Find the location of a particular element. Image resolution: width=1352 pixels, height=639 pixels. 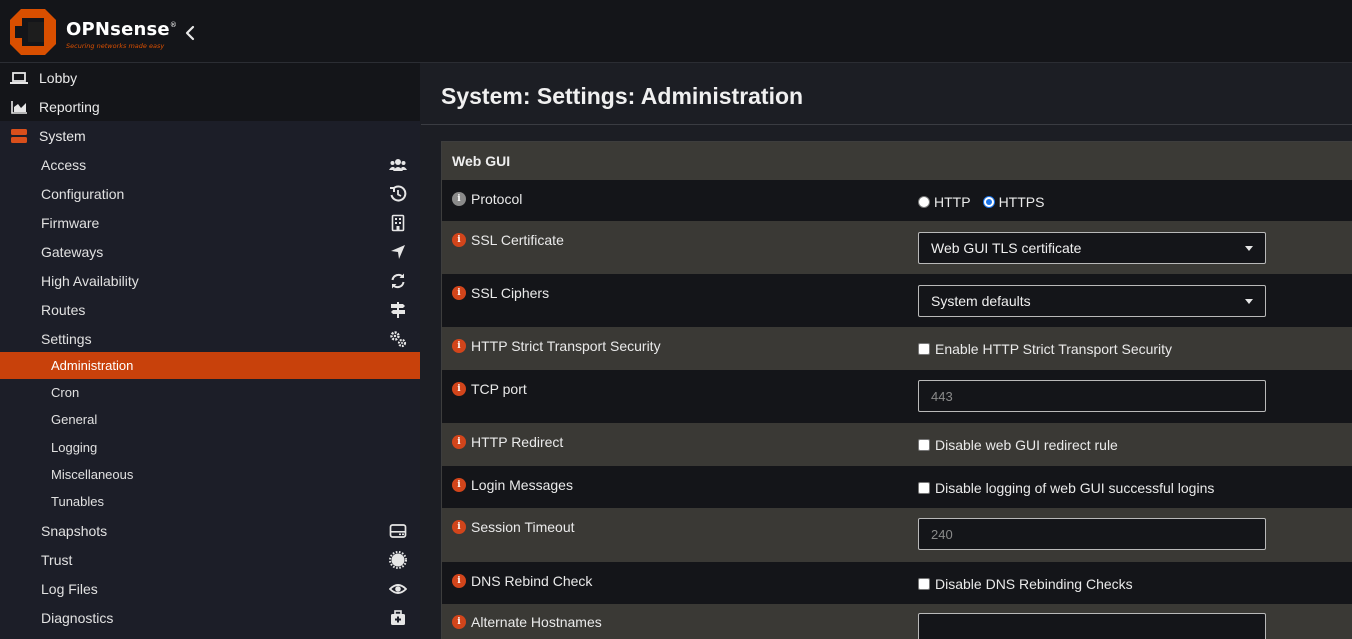

sidebar-item-label: Reporting is located at coordinates (69, 106).